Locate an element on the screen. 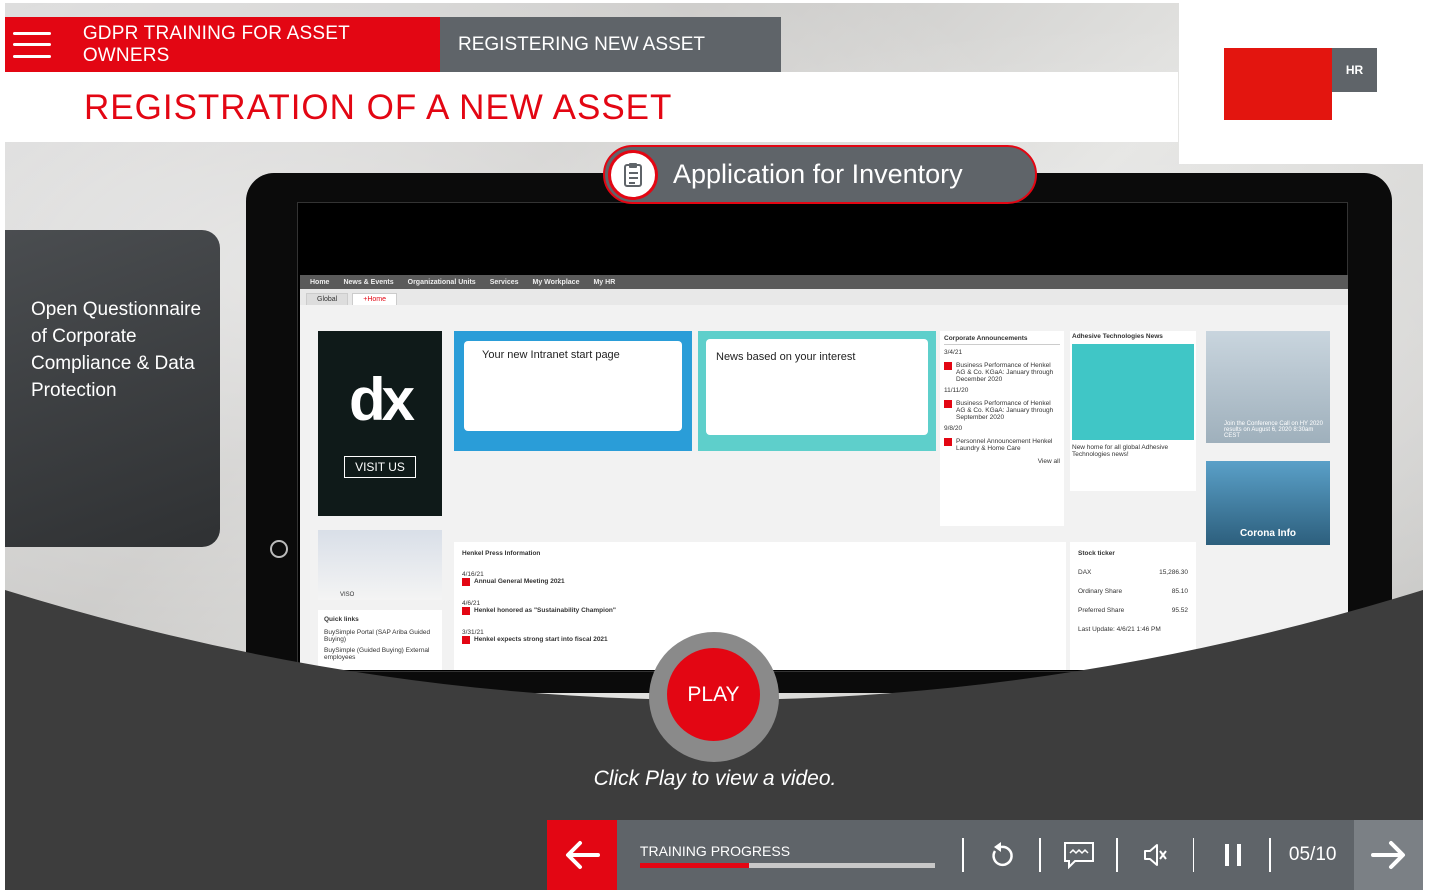 This screenshot has height=892, width=1430. intranet-nav-item: Organizational Units is located at coordinates (441, 282).